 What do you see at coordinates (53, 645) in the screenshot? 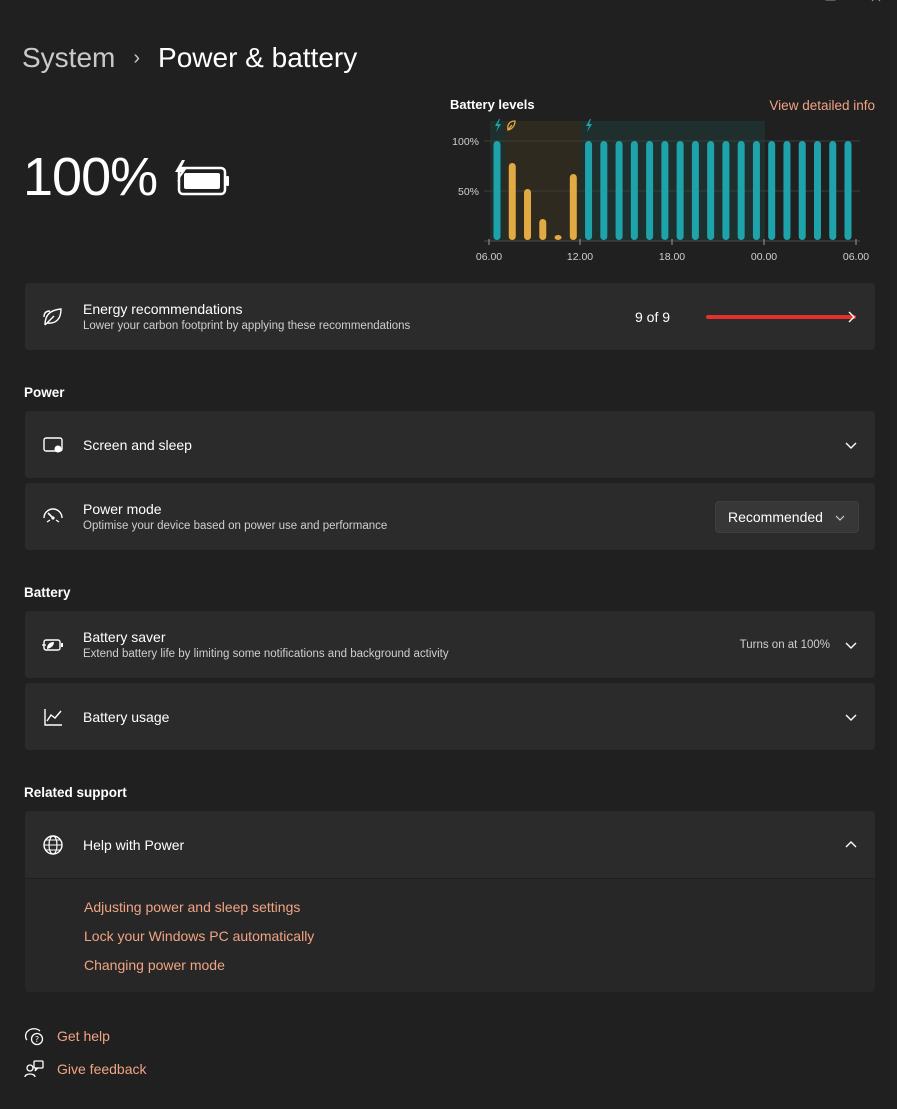
I see `battery-saver-icon` at bounding box center [53, 645].